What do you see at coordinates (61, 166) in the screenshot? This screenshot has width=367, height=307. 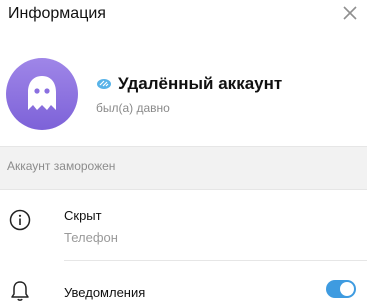 I see `frozen-text: Аккаунт заморожен` at bounding box center [61, 166].